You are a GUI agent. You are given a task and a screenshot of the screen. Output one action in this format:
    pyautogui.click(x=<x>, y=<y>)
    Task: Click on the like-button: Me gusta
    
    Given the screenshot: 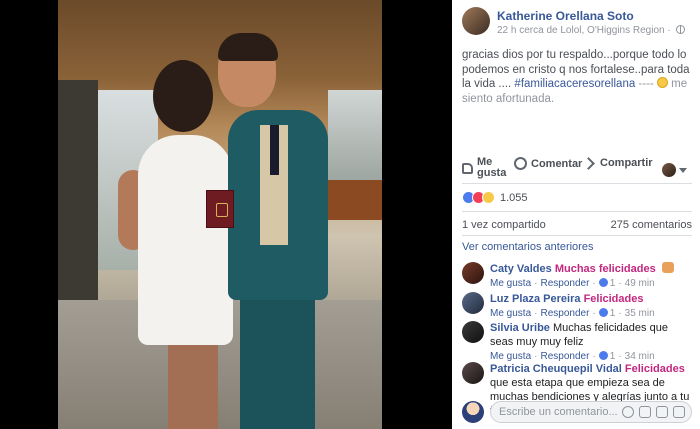 What is the action you would take?
    pyautogui.click(x=484, y=167)
    